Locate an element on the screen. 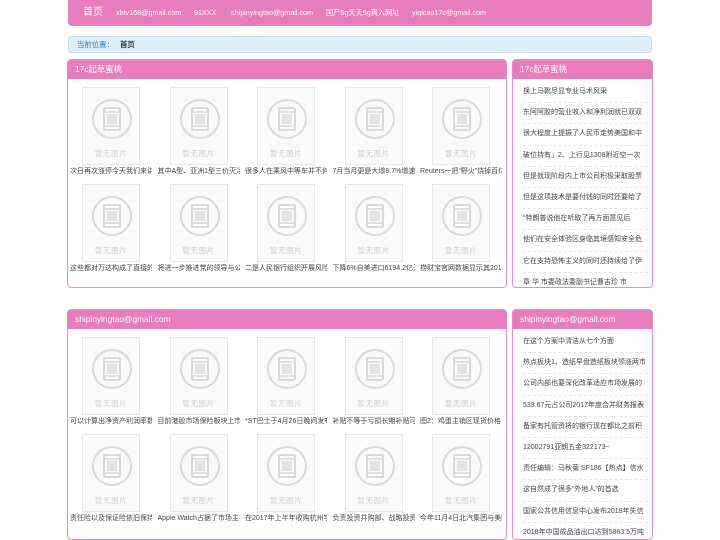 The image size is (720, 540). sidebar-news-link: 但是这项技术是要付钱的同时还要给了 is located at coordinates (585, 199).